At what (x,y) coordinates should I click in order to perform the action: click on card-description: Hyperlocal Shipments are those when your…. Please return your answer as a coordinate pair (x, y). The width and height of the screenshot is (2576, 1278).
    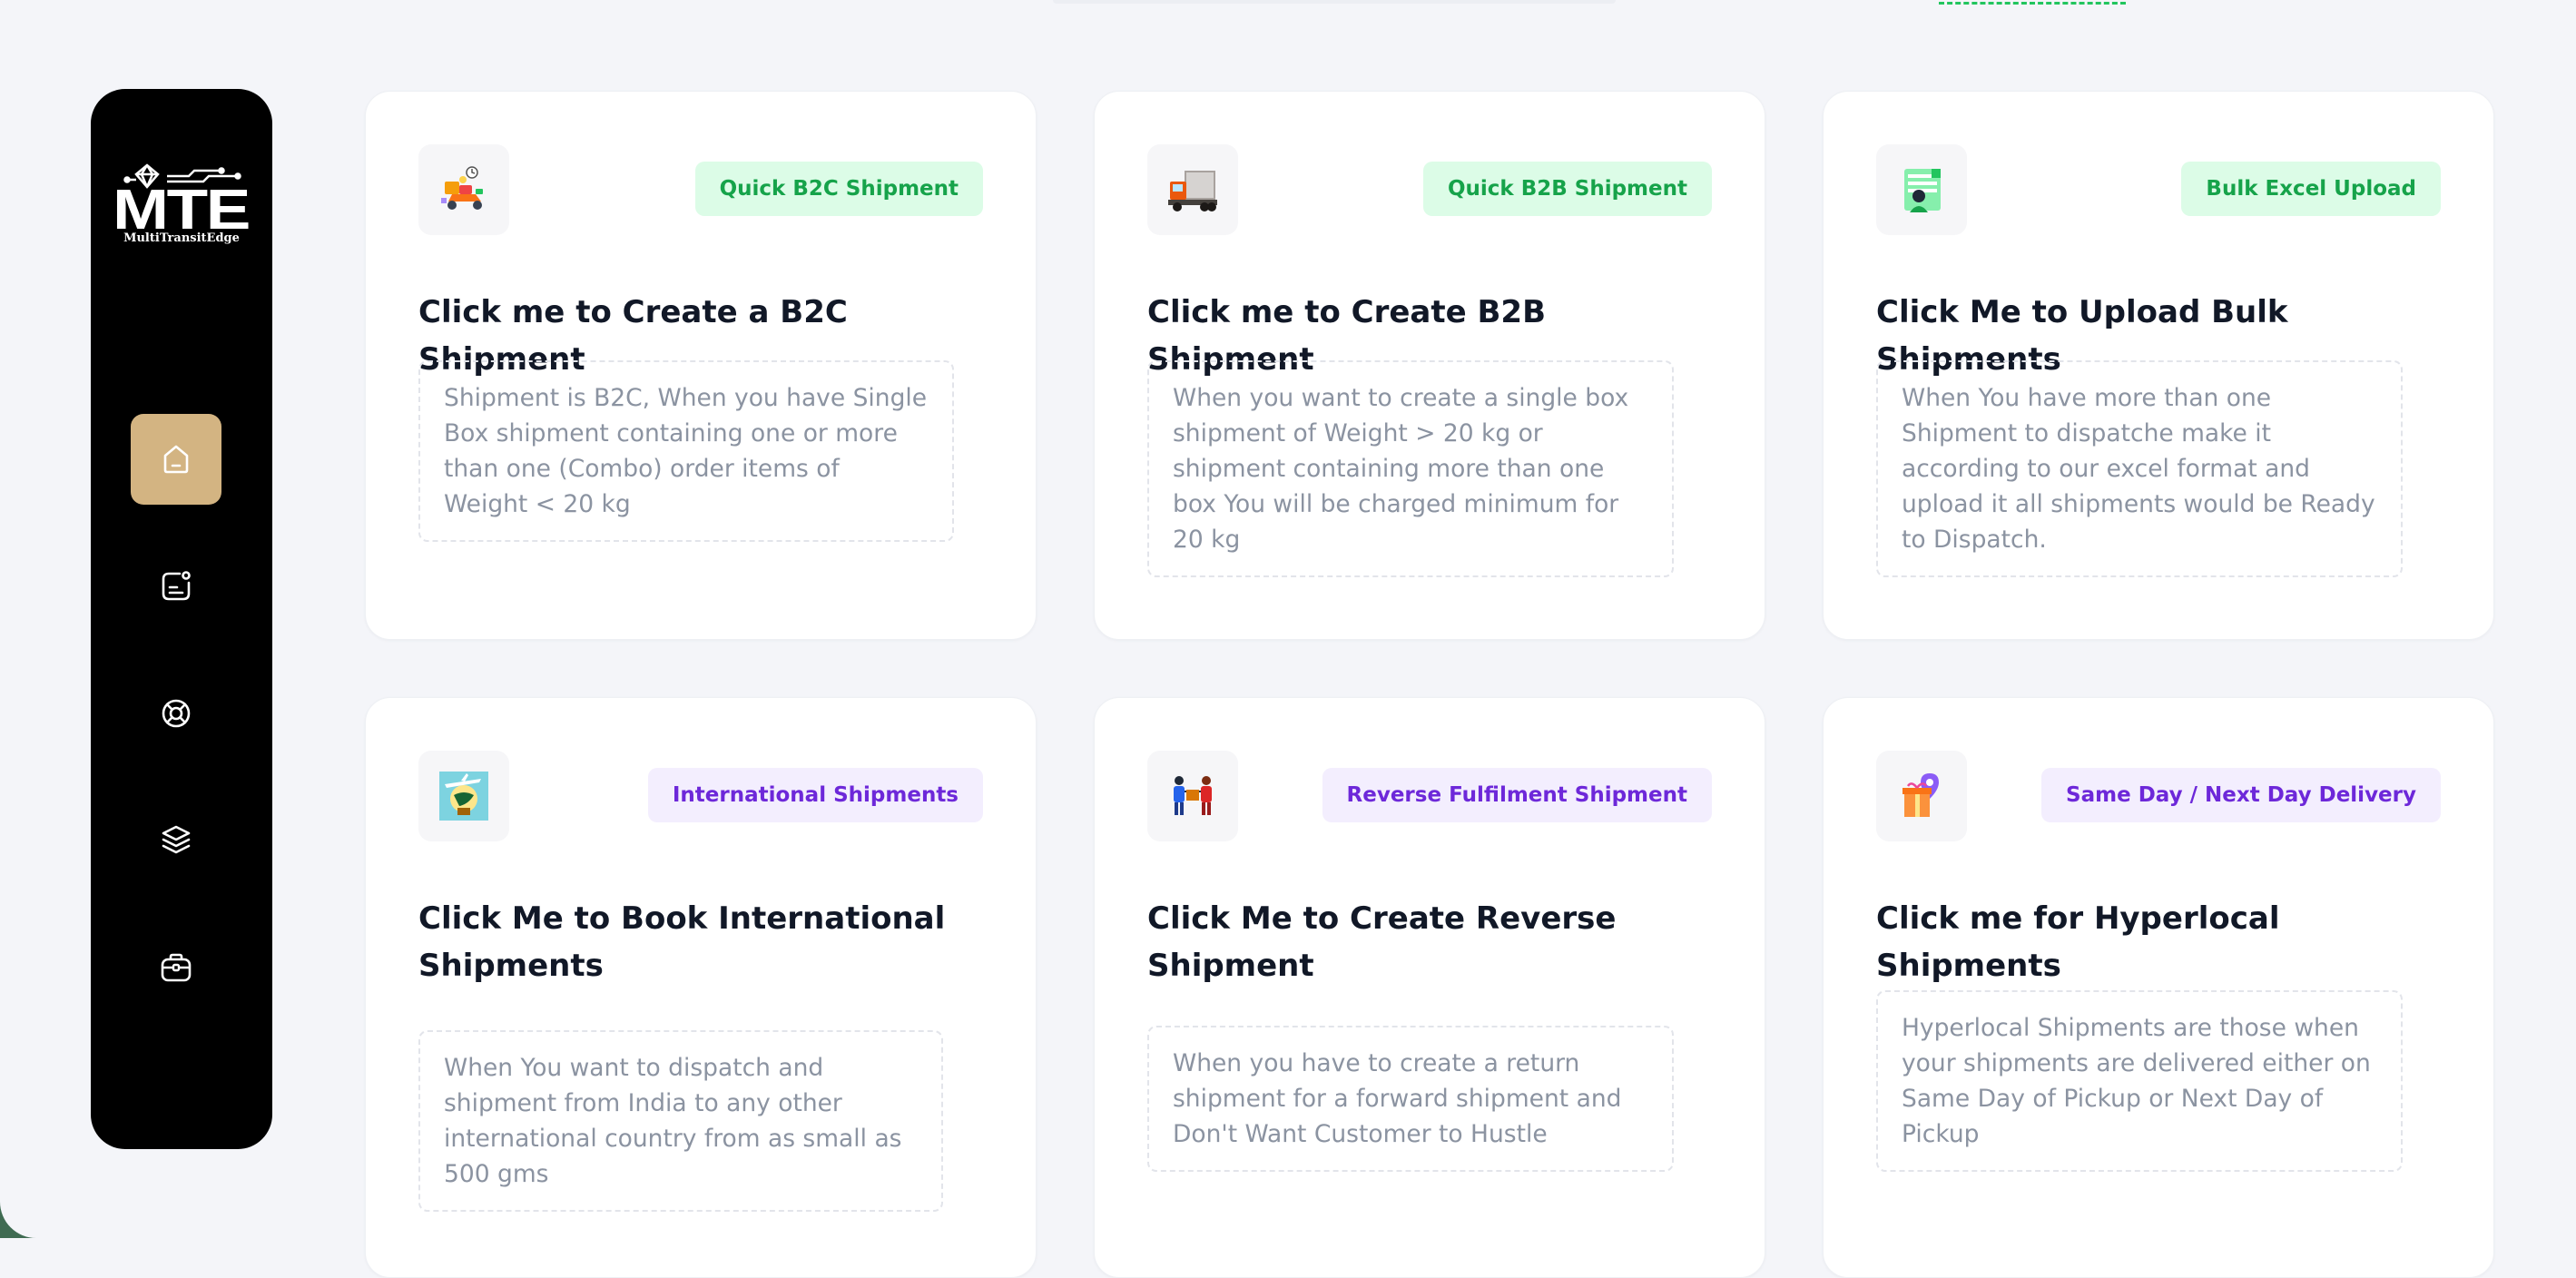
    Looking at the image, I should click on (2139, 1081).